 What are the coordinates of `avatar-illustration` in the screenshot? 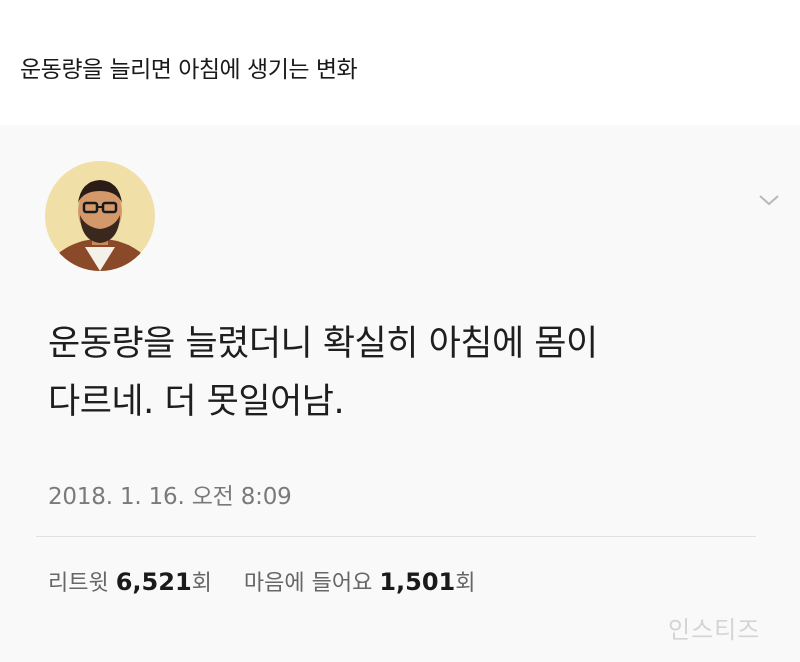 It's located at (100, 216).